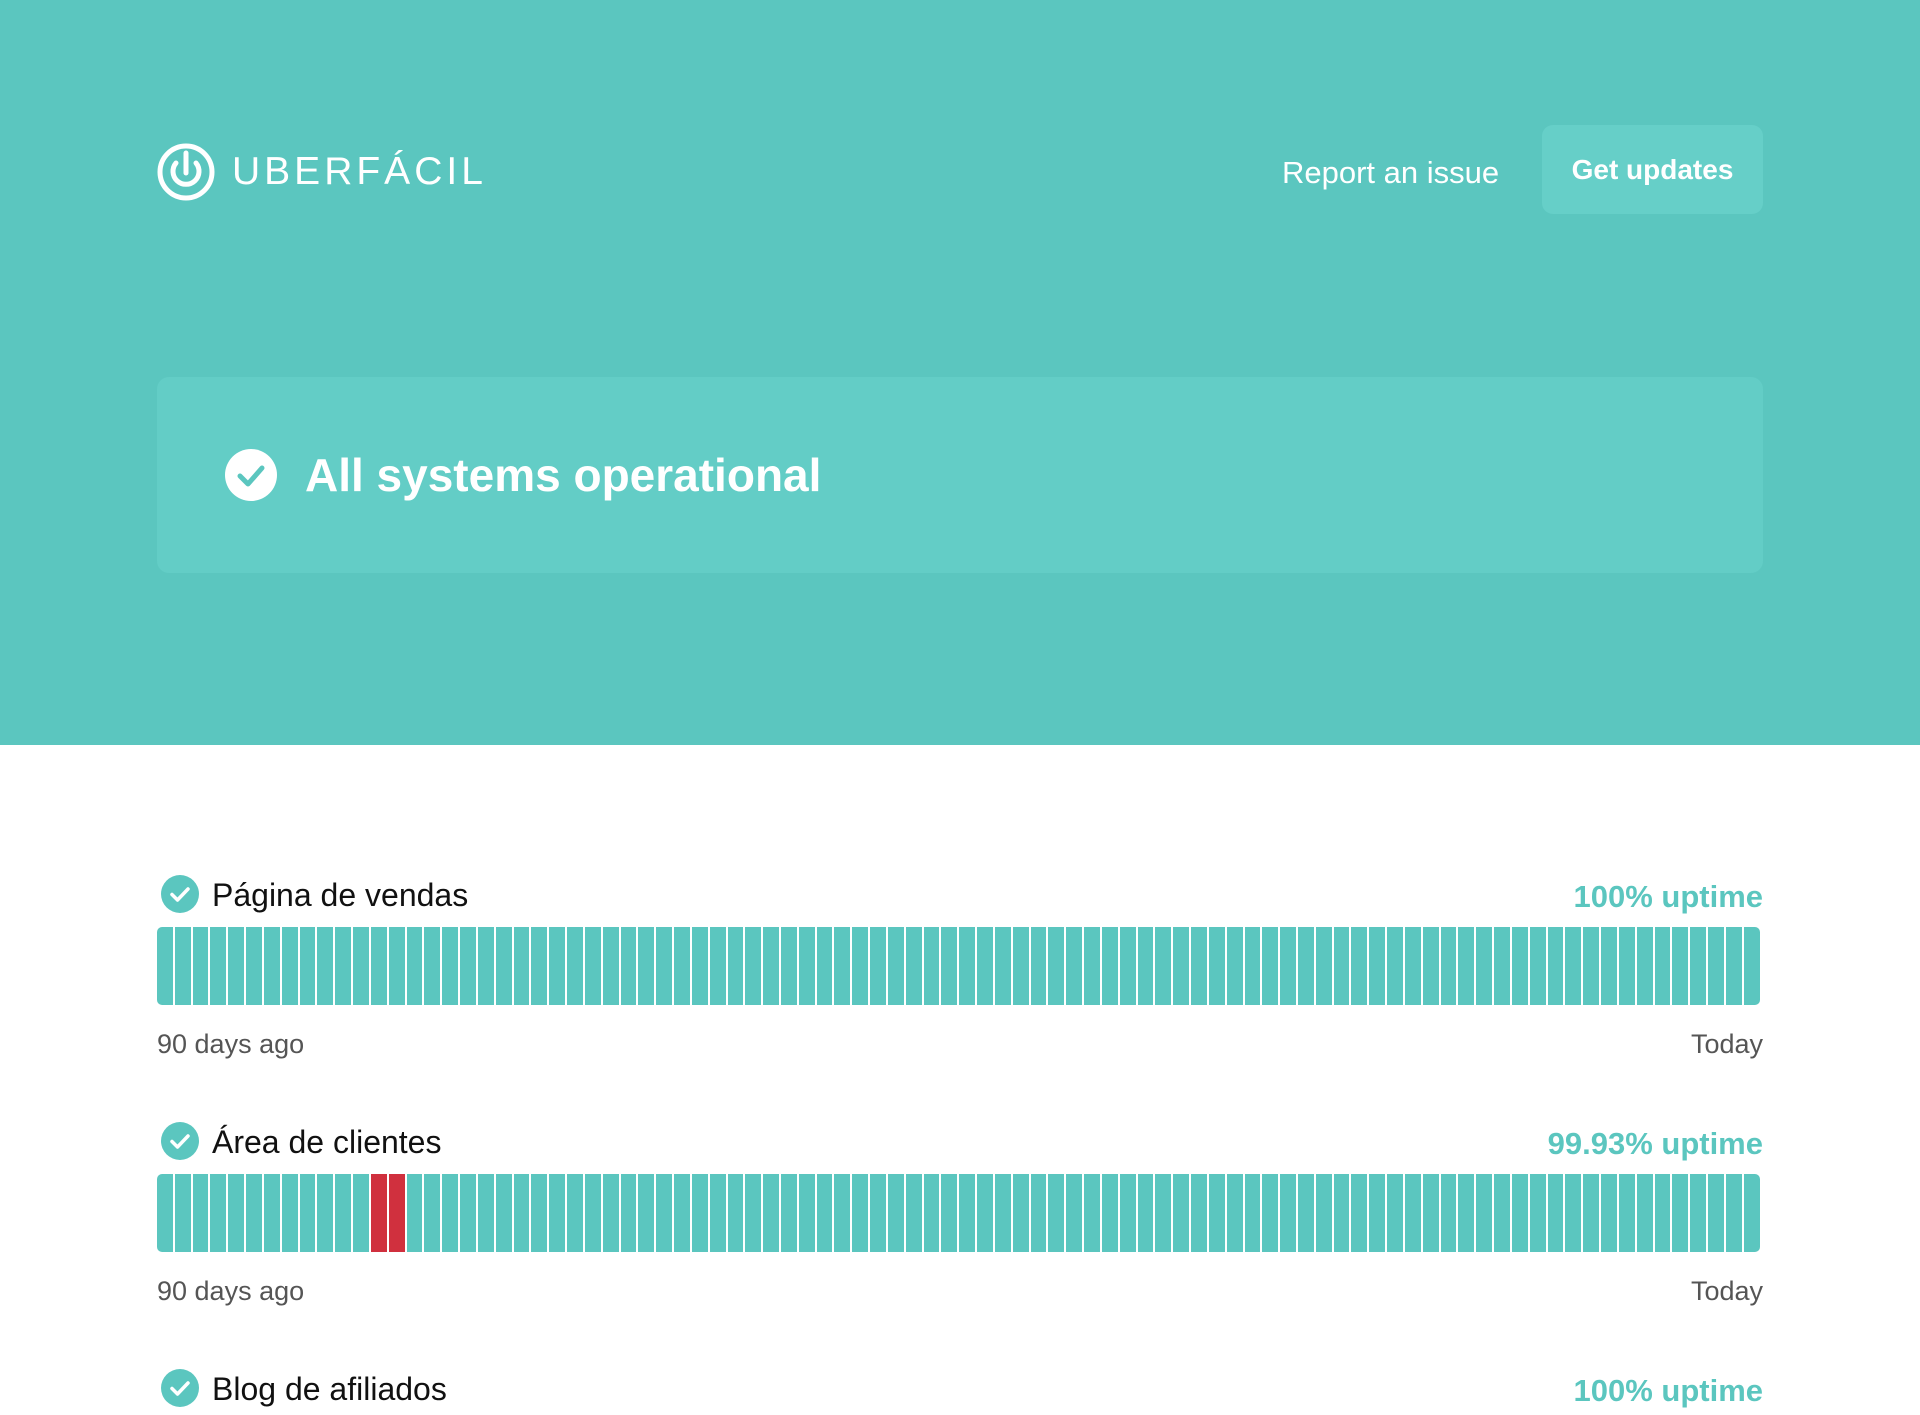  I want to click on report-issue-link: Report an issue, so click(1390, 173).